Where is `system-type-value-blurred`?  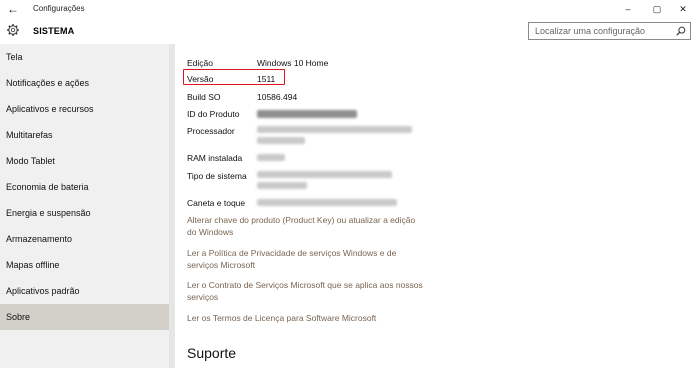
system-type-value-blurred is located at coordinates (324, 174).